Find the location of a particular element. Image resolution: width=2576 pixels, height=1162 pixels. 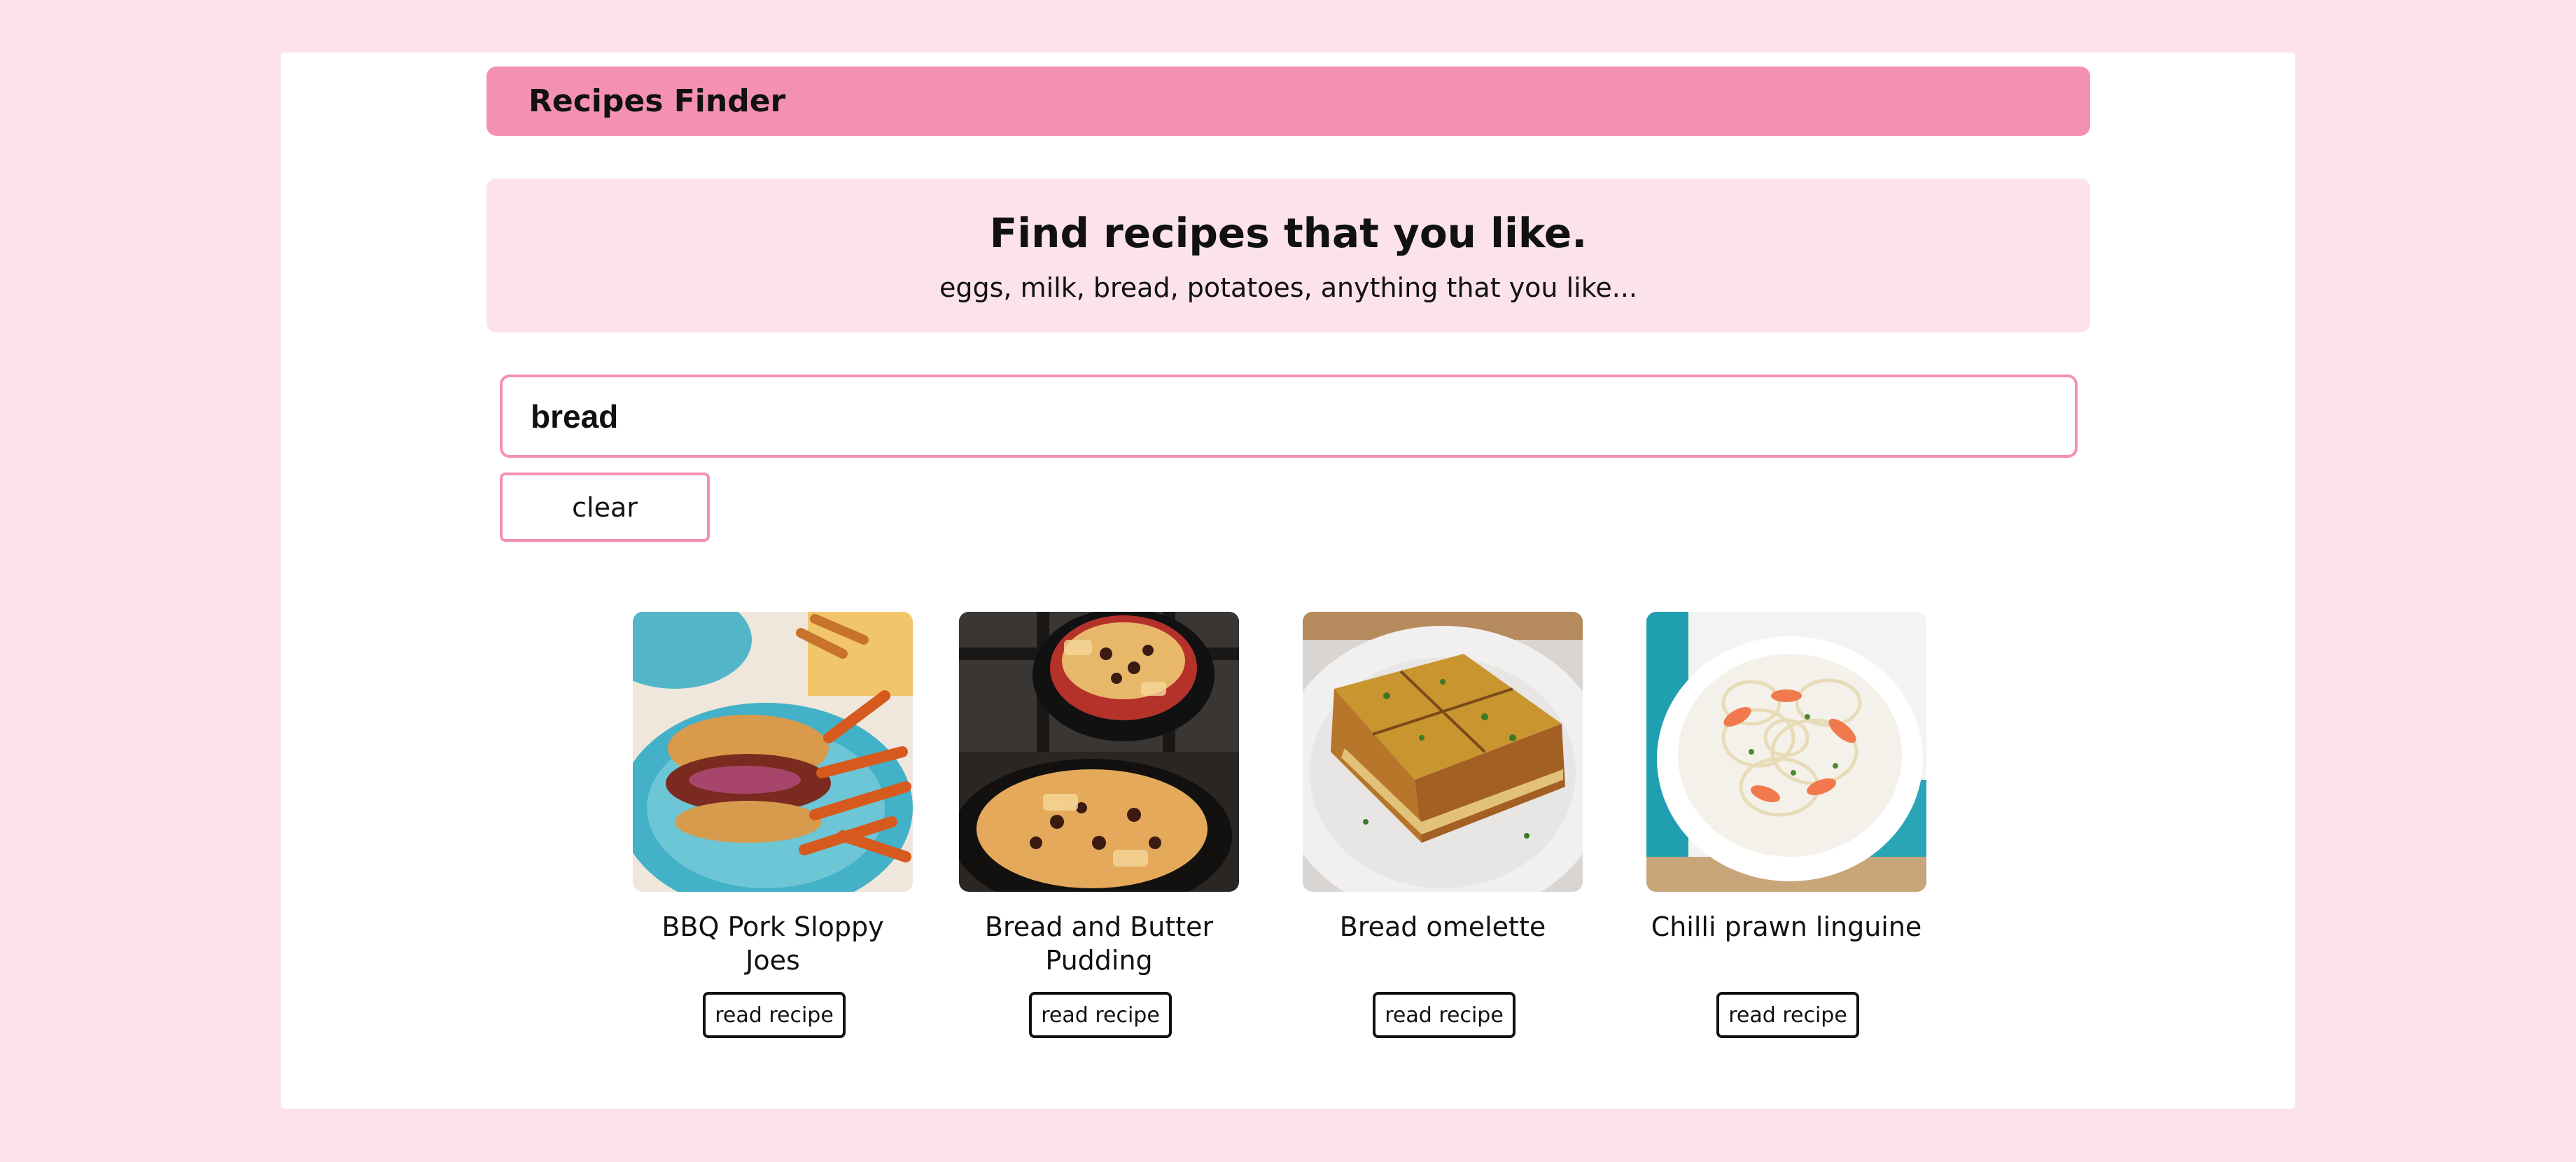

recipe-card: BBQ Pork Sloppy Joes read recipe is located at coordinates (773, 825).